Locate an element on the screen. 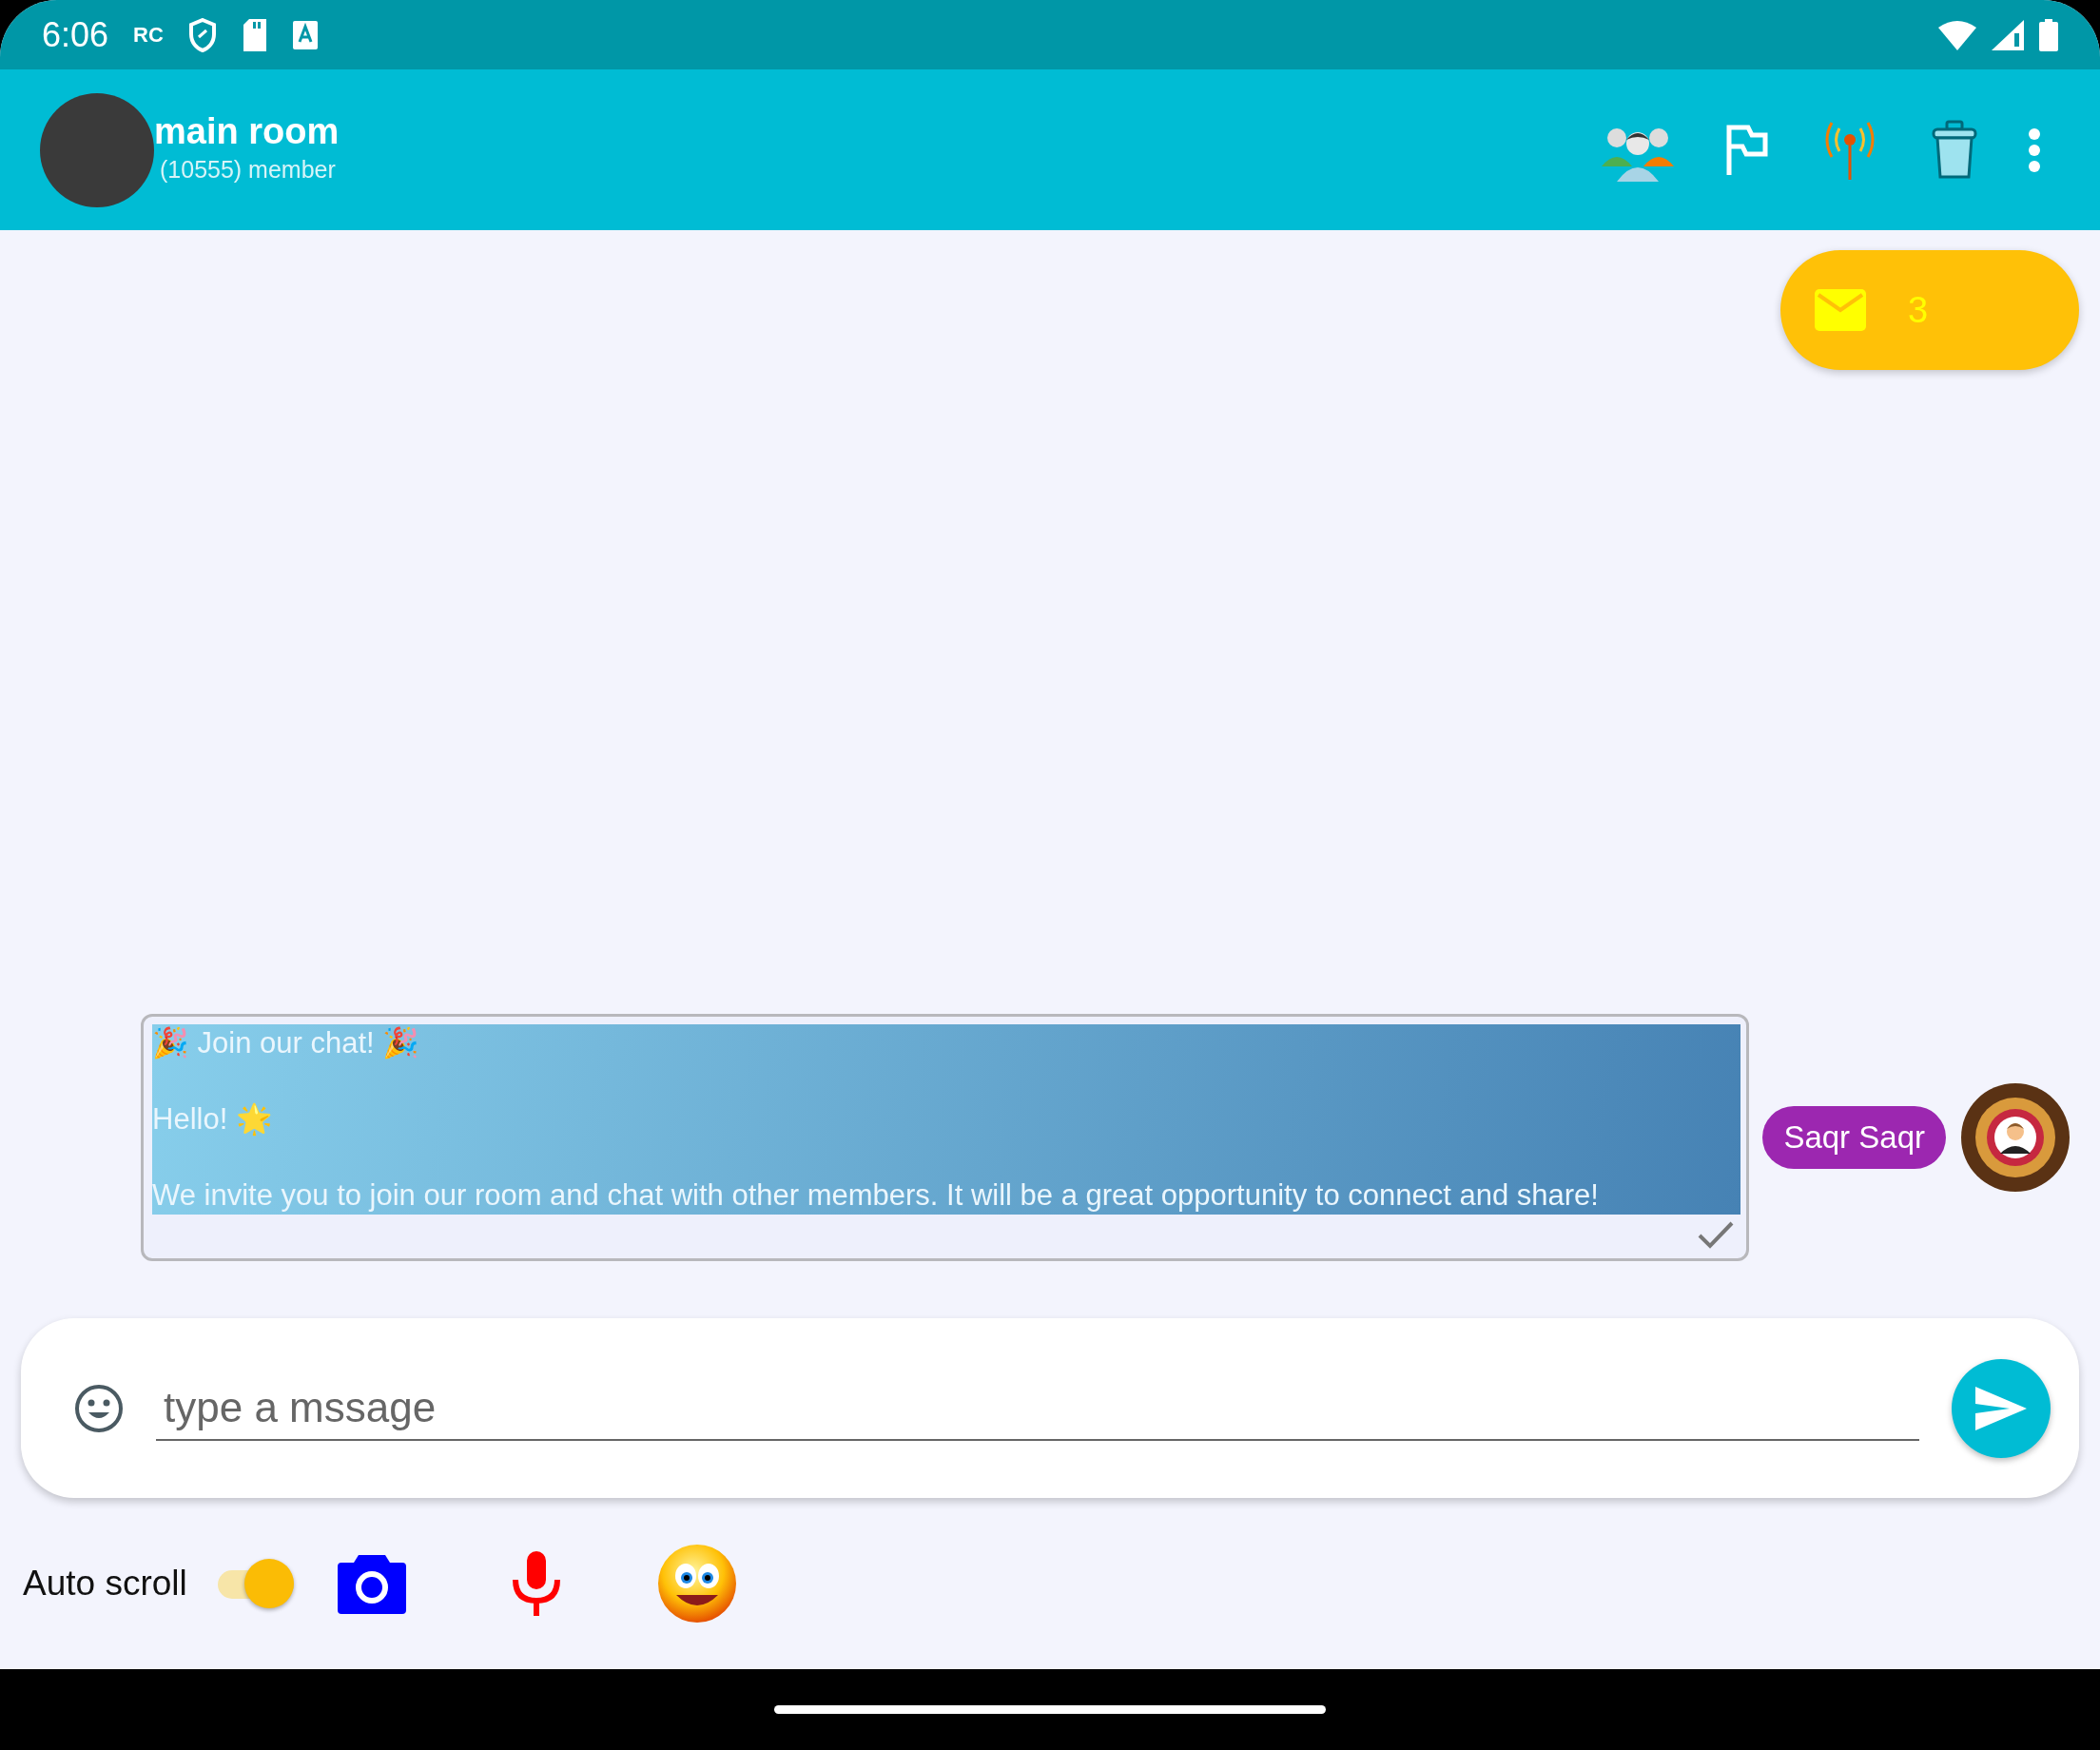 The height and width of the screenshot is (1750, 2100). unread-count: 3 is located at coordinates (1918, 310).